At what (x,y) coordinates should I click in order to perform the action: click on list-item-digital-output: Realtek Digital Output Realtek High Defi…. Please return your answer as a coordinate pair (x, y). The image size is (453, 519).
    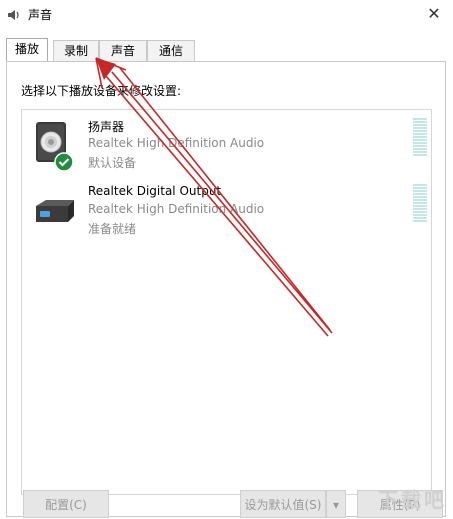
    Looking at the image, I should click on (226, 209).